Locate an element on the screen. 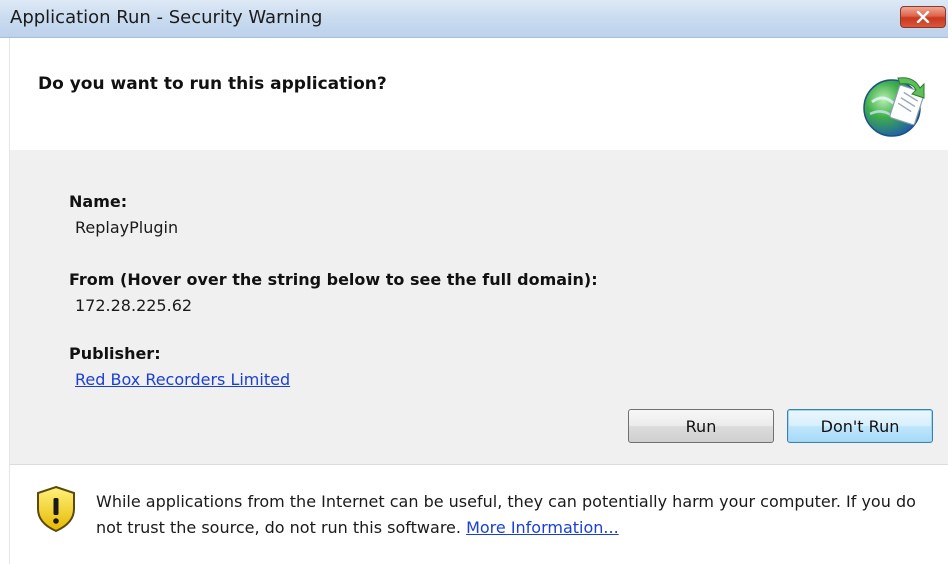 The width and height of the screenshot is (948, 564). close-icon is located at coordinates (923, 17).